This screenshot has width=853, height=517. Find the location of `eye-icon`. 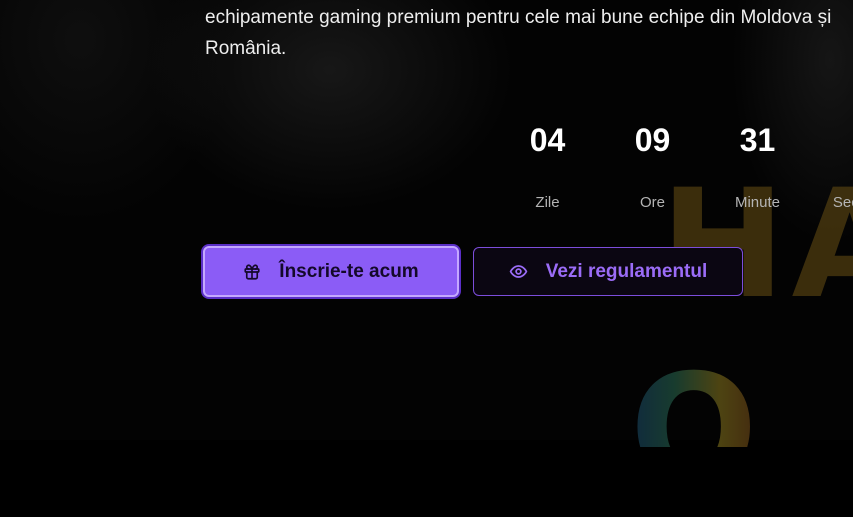

eye-icon is located at coordinates (518, 271).